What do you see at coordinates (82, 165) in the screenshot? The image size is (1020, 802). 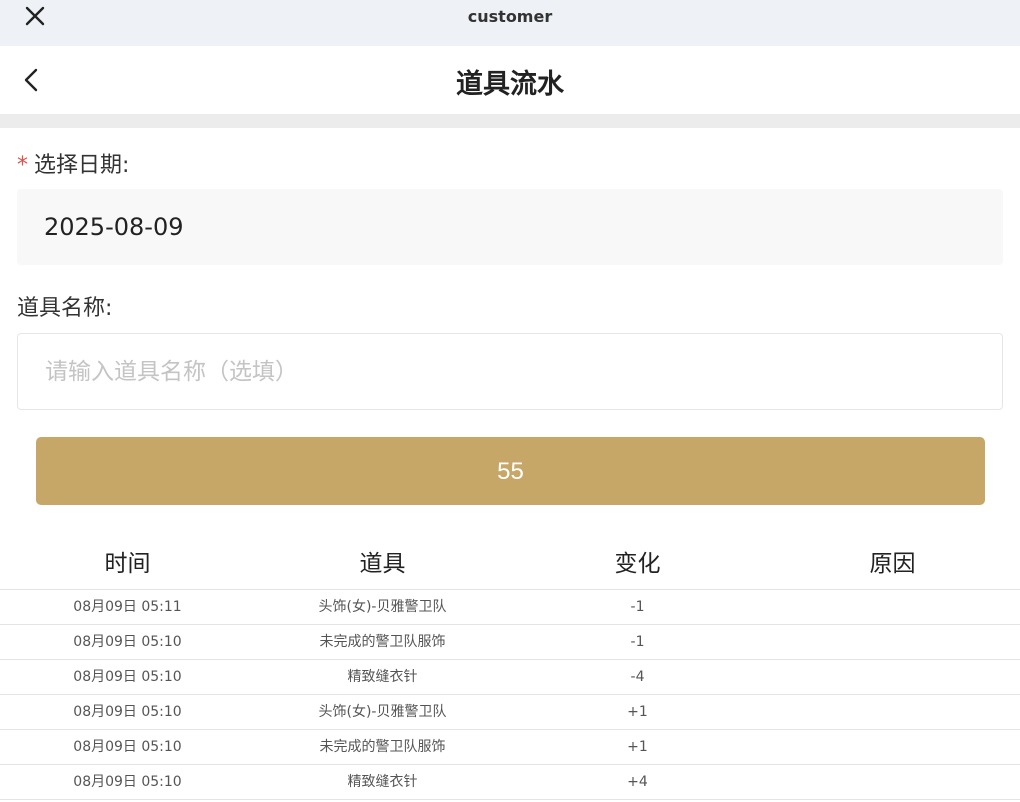 I see `date-label-text: 选择日期:` at bounding box center [82, 165].